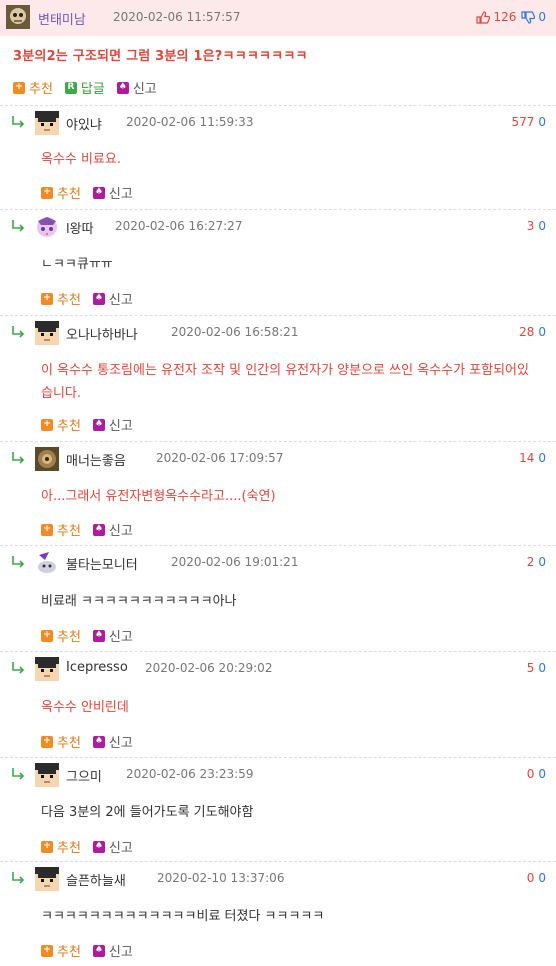 The height and width of the screenshot is (966, 556). Describe the element at coordinates (18, 17) in the screenshot. I see `author-avatar` at that location.